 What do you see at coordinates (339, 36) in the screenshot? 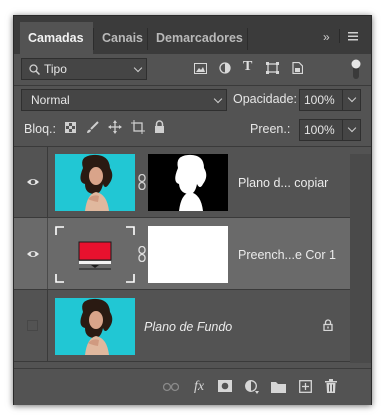
I see `tab-bar-separator` at bounding box center [339, 36].